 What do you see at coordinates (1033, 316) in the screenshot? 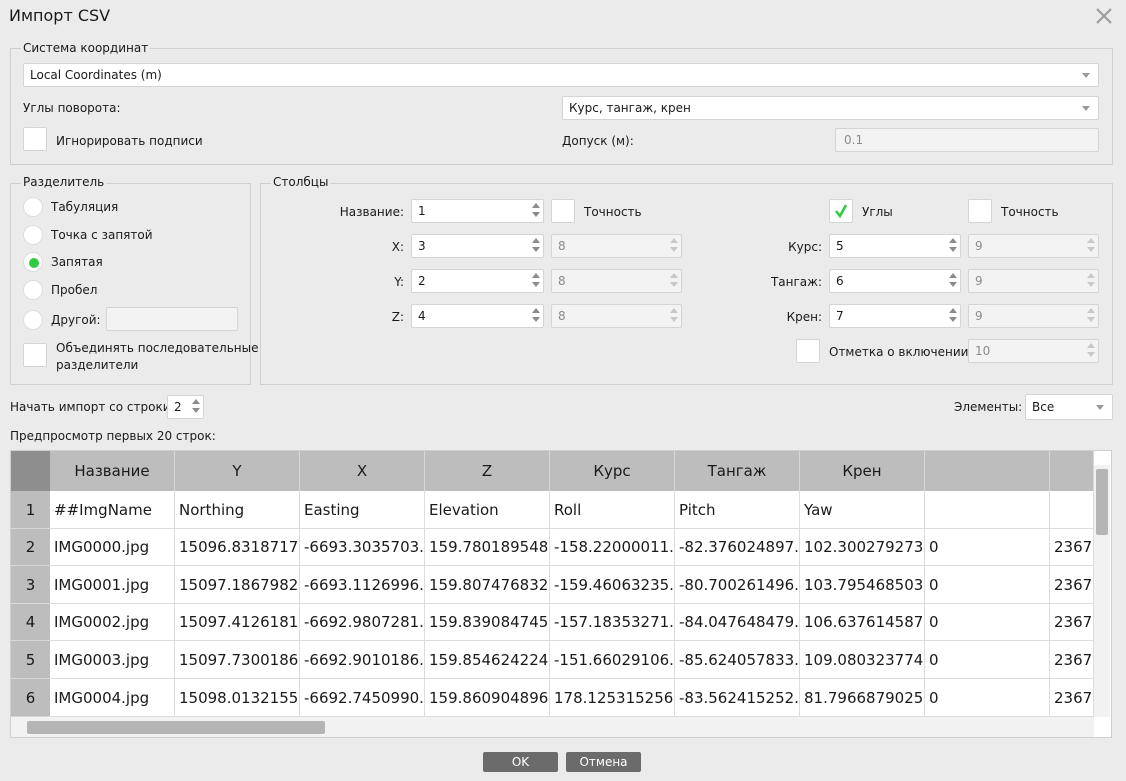
I see `roll-acc-input: 9` at bounding box center [1033, 316].